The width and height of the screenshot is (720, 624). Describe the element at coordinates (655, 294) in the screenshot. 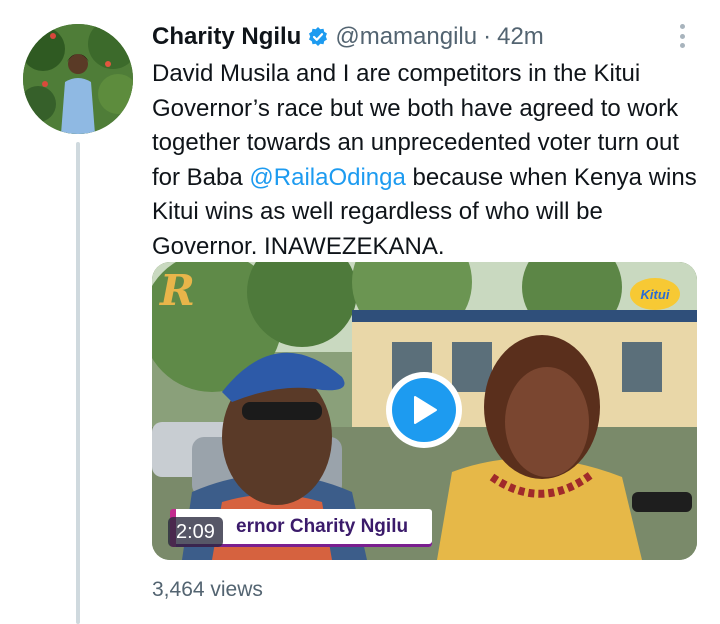

I see `channel-logo-right: Kitui` at that location.